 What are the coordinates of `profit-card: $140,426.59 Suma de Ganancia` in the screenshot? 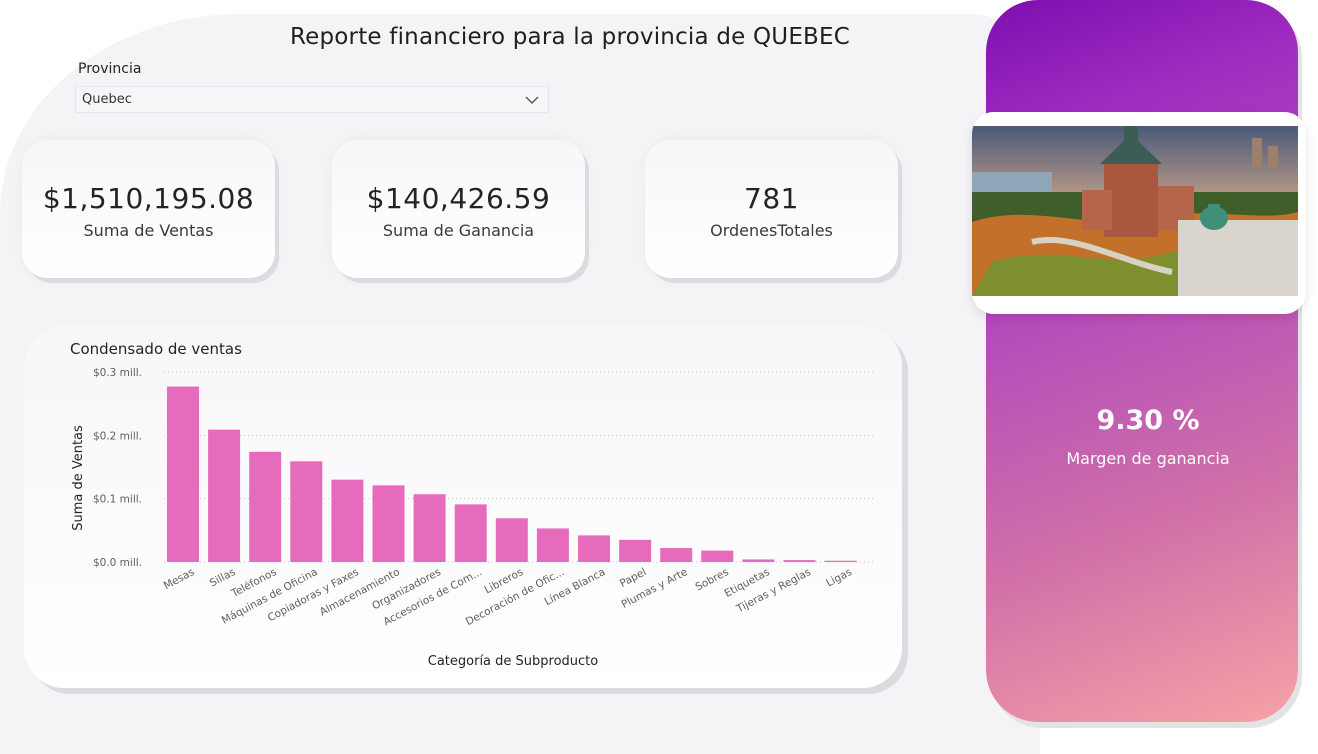 It's located at (458, 209).